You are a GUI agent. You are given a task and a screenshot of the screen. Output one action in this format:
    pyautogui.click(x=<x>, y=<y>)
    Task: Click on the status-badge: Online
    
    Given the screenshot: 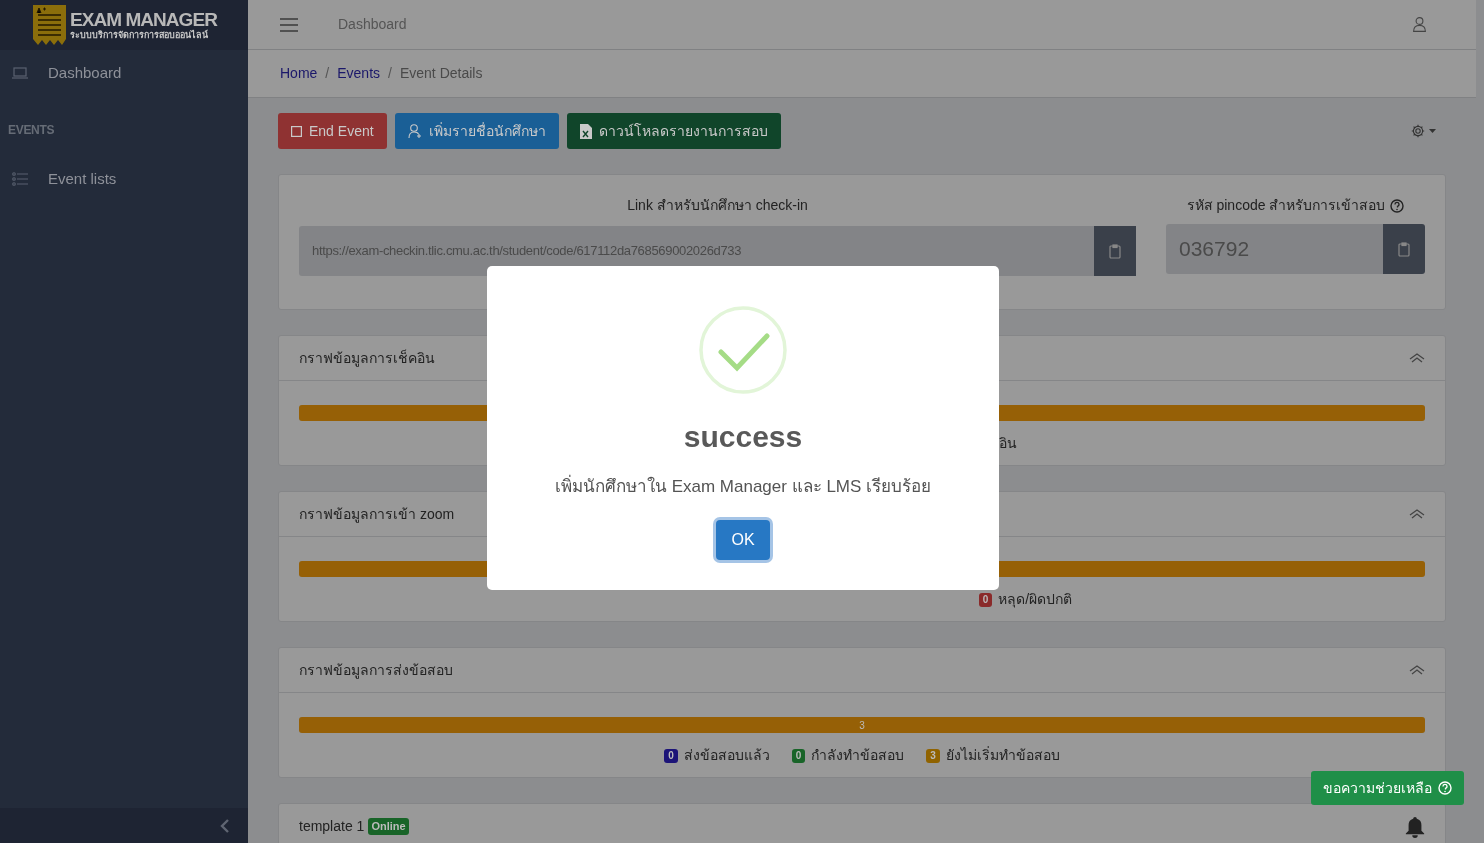 What is the action you would take?
    pyautogui.click(x=388, y=826)
    